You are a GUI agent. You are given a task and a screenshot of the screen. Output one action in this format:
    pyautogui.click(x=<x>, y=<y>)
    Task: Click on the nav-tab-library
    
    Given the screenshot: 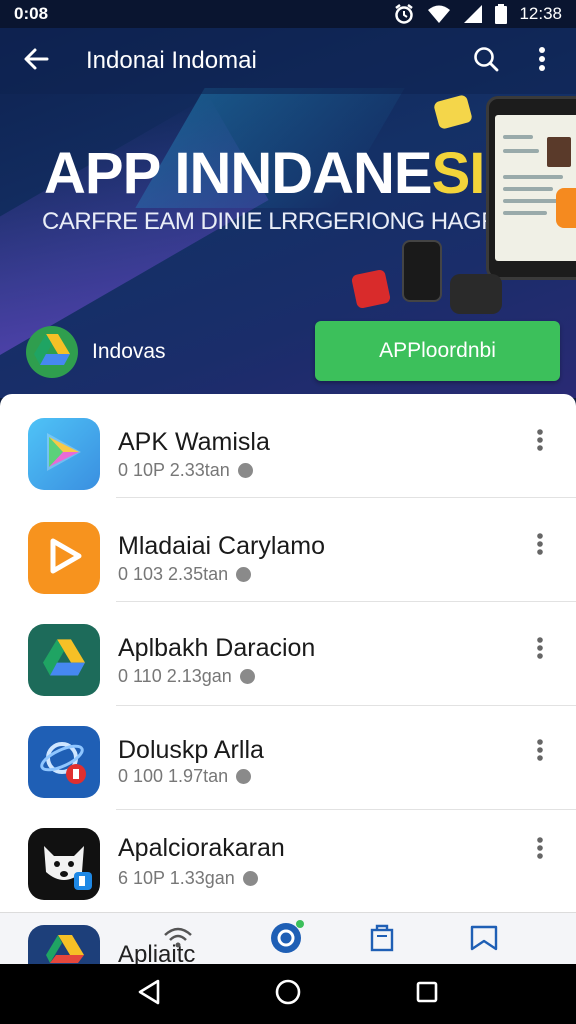 What is the action you would take?
    pyautogui.click(x=382, y=939)
    